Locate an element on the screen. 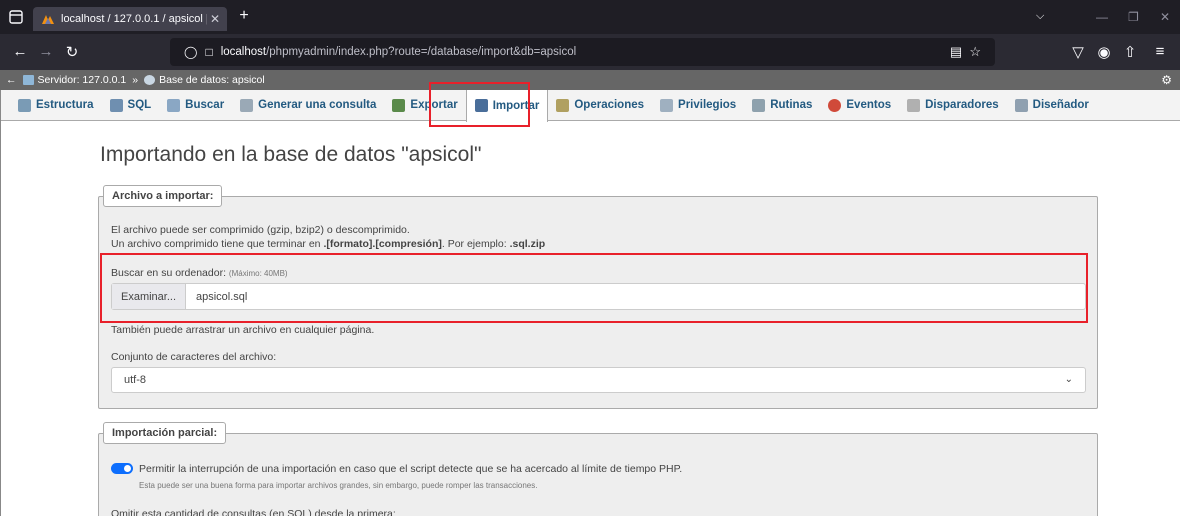 This screenshot has height=516, width=1180. collapse-arrow-icon: ← is located at coordinates (11, 80).